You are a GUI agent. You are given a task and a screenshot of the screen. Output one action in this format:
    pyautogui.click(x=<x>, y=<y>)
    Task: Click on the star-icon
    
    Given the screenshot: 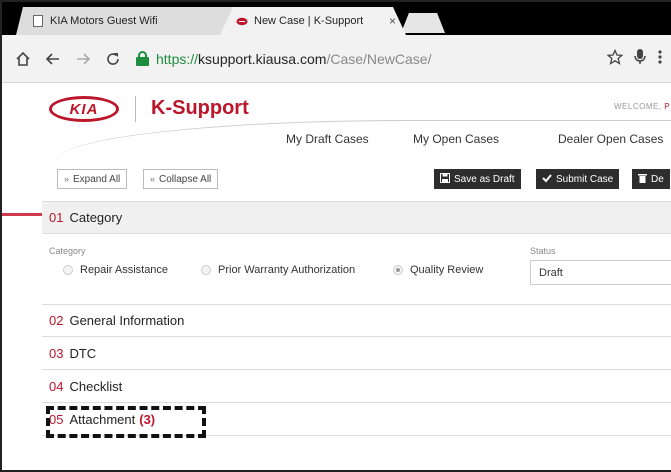 What is the action you would take?
    pyautogui.click(x=615, y=59)
    